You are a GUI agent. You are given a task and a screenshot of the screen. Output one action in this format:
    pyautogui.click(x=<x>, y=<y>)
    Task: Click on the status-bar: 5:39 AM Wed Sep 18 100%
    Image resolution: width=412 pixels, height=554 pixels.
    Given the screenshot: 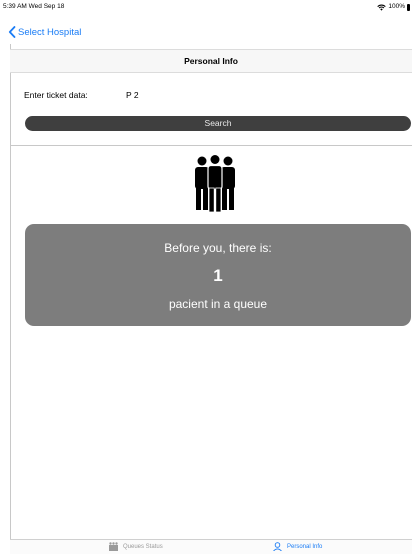 What is the action you would take?
    pyautogui.click(x=206, y=7)
    